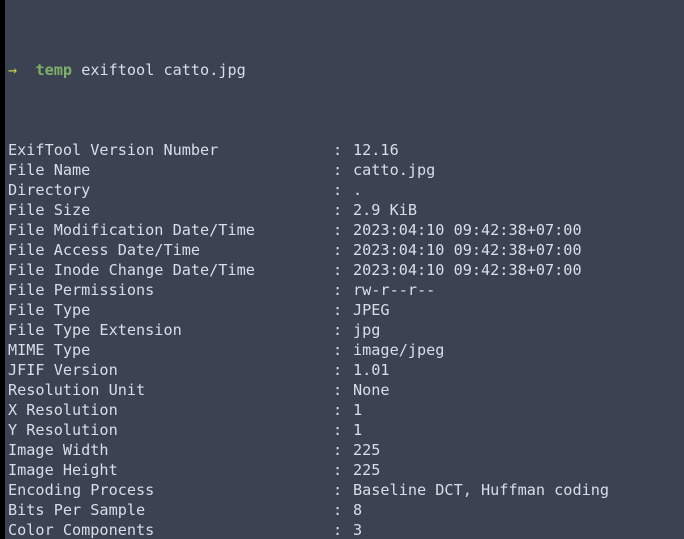 This screenshot has width=684, height=539. What do you see at coordinates (63, 370) in the screenshot?
I see `metadata-tag: JFIF Version` at bounding box center [63, 370].